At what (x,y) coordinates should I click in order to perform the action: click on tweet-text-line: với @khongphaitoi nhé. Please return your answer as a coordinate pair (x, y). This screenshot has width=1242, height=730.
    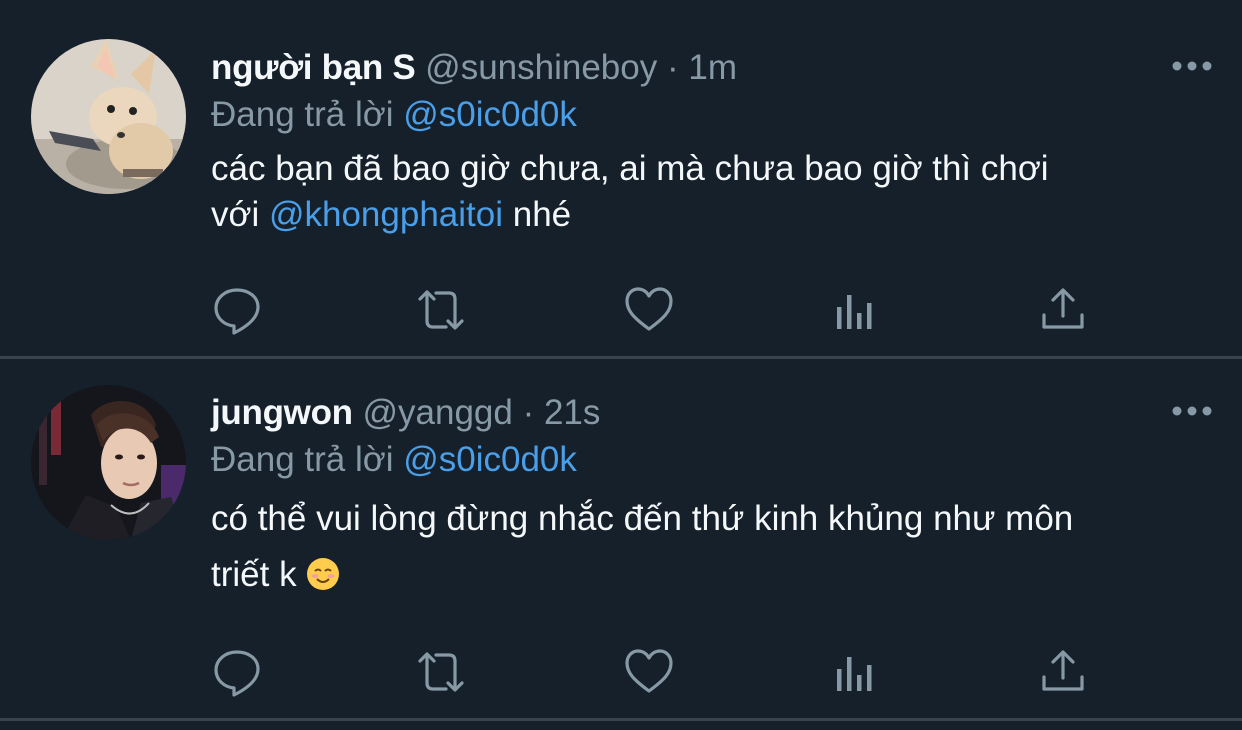
    Looking at the image, I should click on (711, 215).